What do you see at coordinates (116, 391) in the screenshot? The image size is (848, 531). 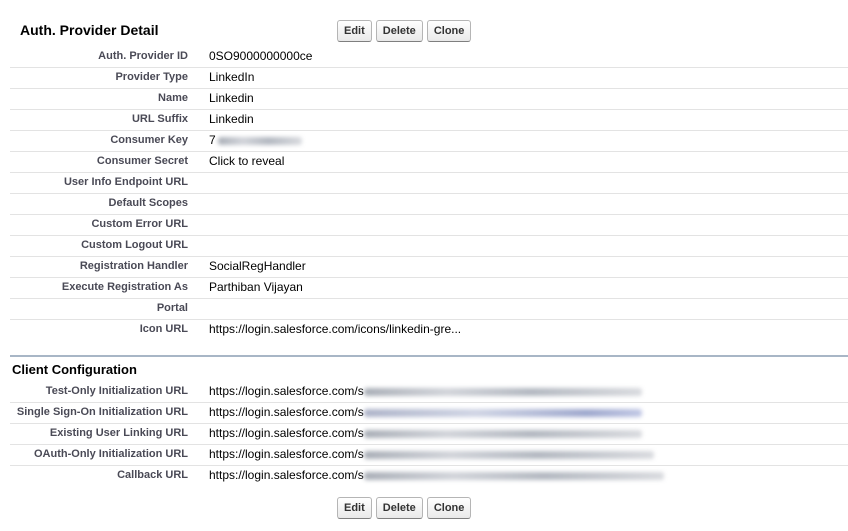 I see `field-label: Test-Only Initialization URL` at bounding box center [116, 391].